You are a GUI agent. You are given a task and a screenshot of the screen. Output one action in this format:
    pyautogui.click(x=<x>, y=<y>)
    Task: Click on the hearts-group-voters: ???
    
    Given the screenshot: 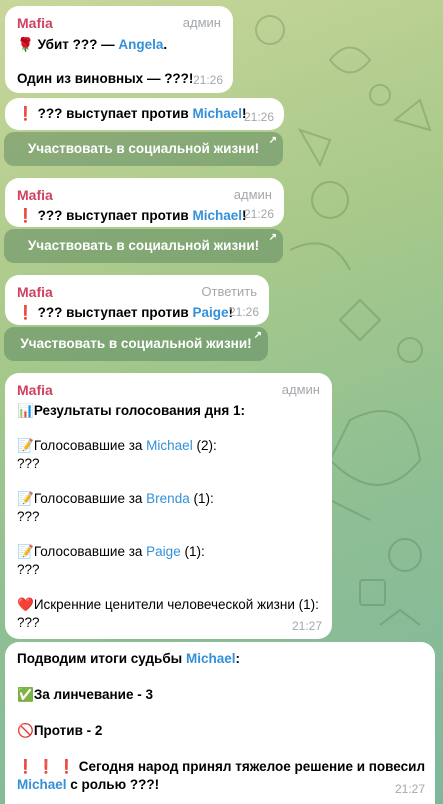 What is the action you would take?
    pyautogui.click(x=28, y=622)
    